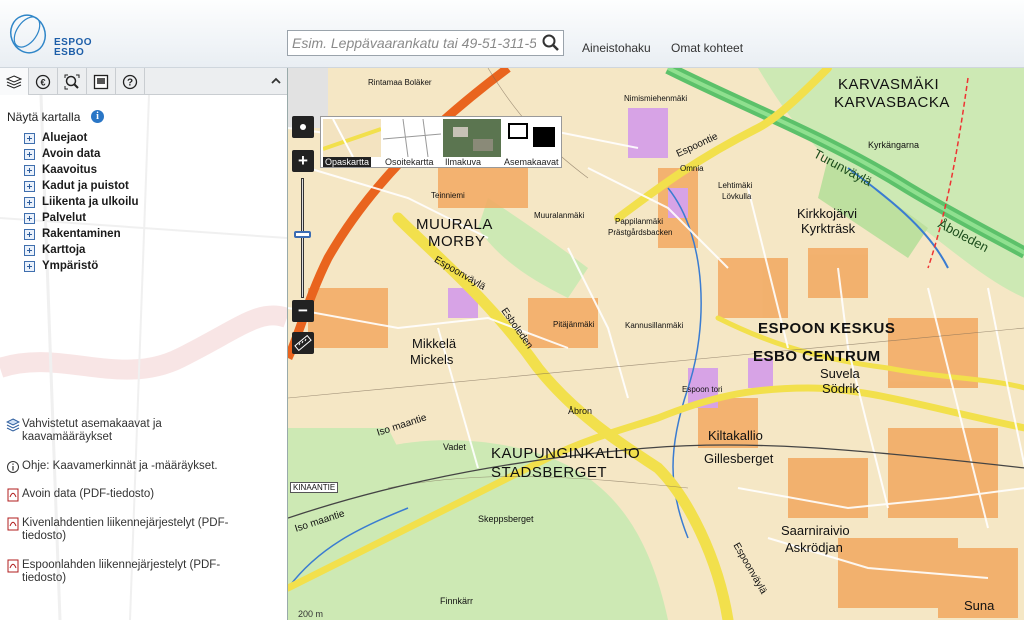 This screenshot has height=620, width=1024. I want to click on basemap-thumb-osoitekartta, so click(412, 138).